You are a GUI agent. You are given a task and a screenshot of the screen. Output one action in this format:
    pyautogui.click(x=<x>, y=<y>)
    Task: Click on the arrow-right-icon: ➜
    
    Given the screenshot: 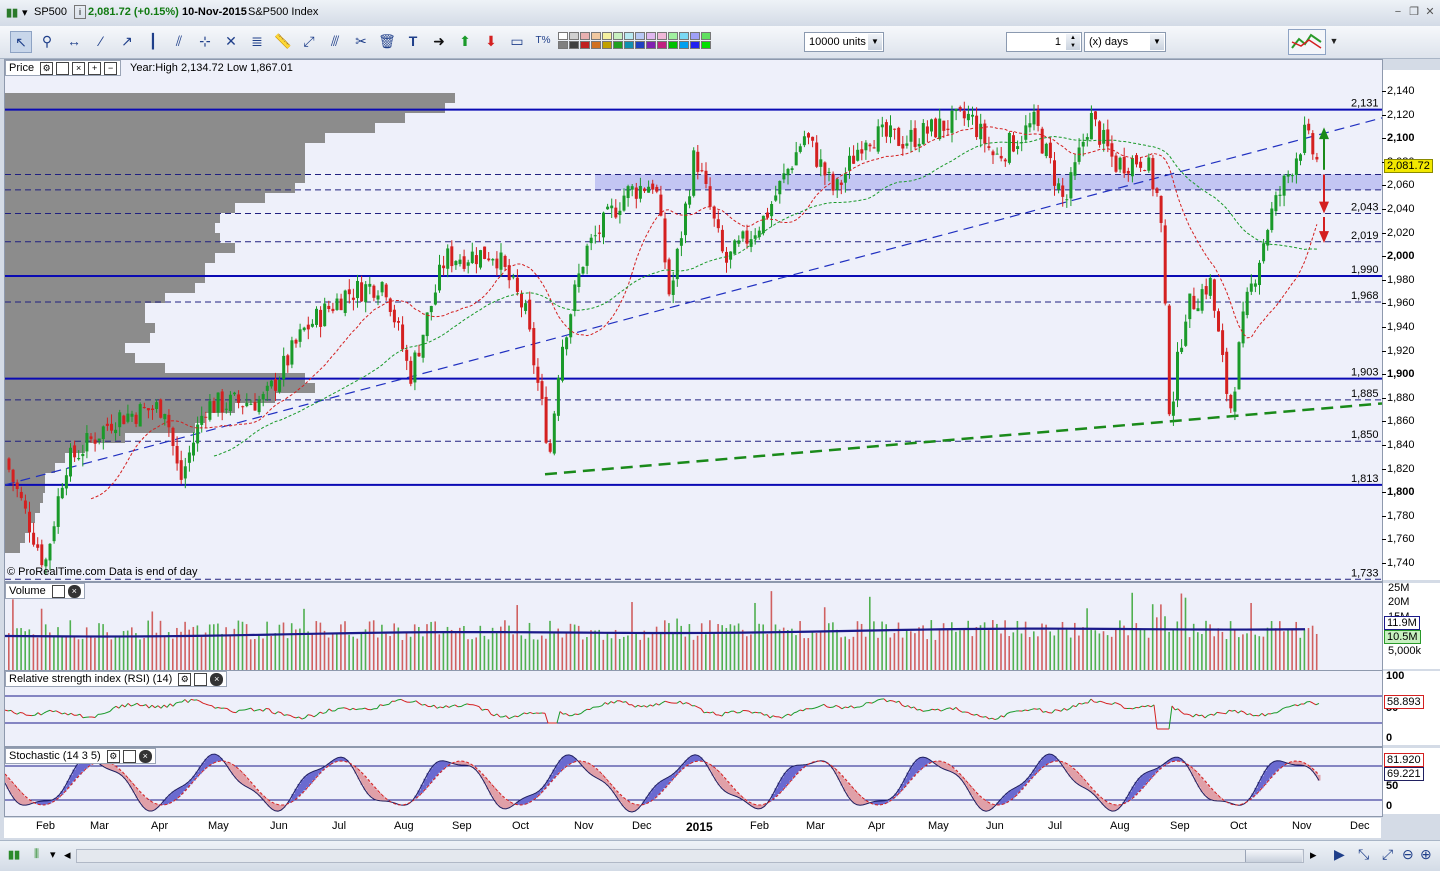 What is the action you would take?
    pyautogui.click(x=439, y=41)
    